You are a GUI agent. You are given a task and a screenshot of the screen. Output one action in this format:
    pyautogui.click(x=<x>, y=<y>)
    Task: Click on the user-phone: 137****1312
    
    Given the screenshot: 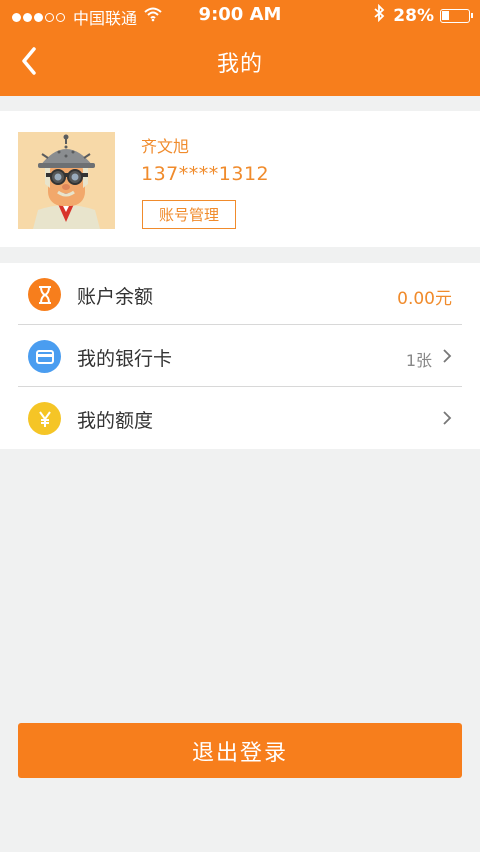 What is the action you would take?
    pyautogui.click(x=205, y=174)
    